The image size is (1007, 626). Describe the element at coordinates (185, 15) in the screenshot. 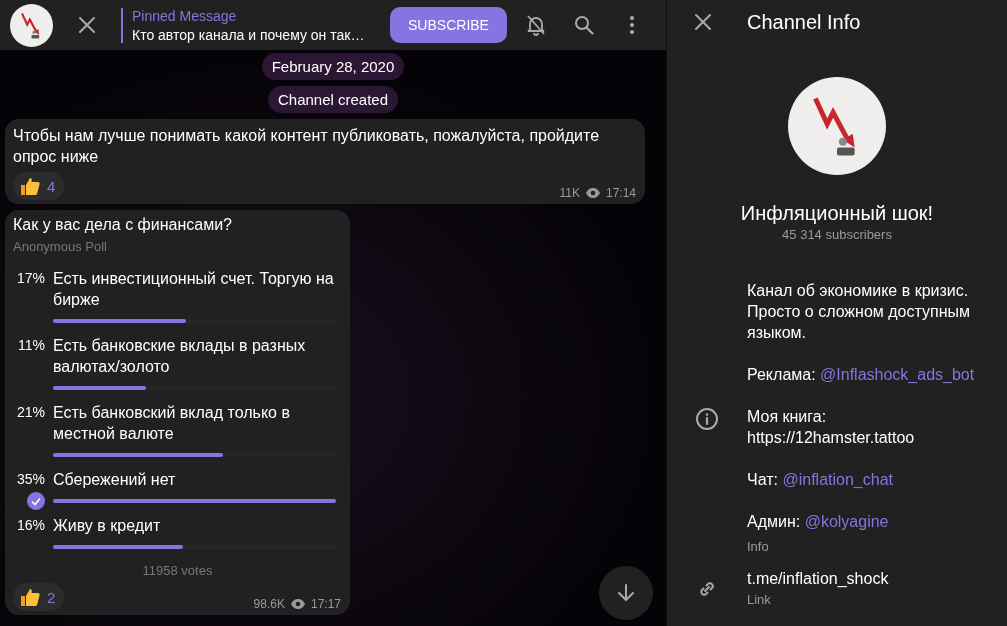

I see `pinned-title: Pinned Message` at that location.